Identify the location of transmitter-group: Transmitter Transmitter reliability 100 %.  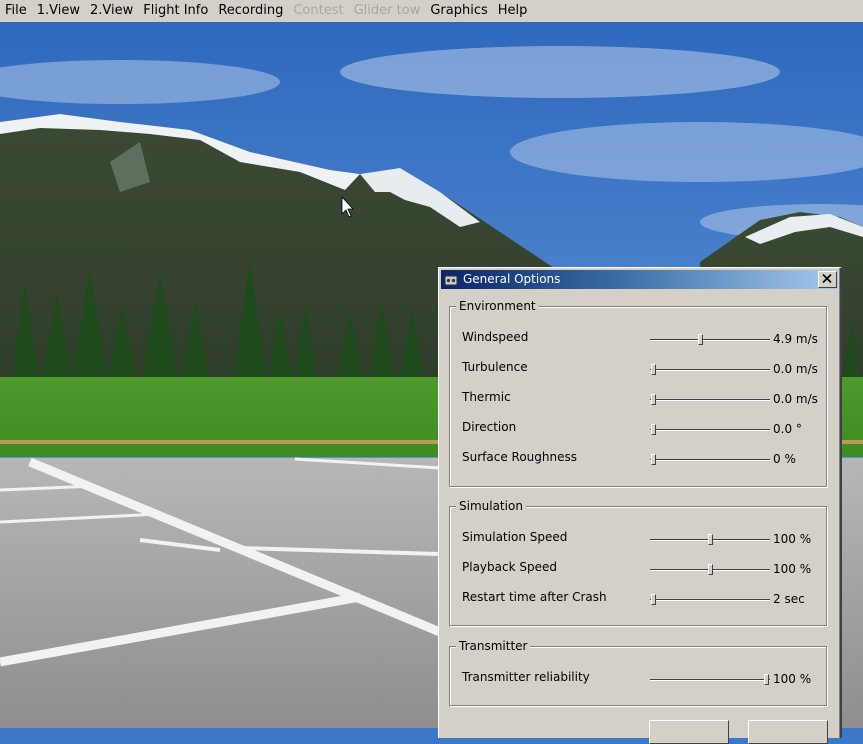
(638, 672).